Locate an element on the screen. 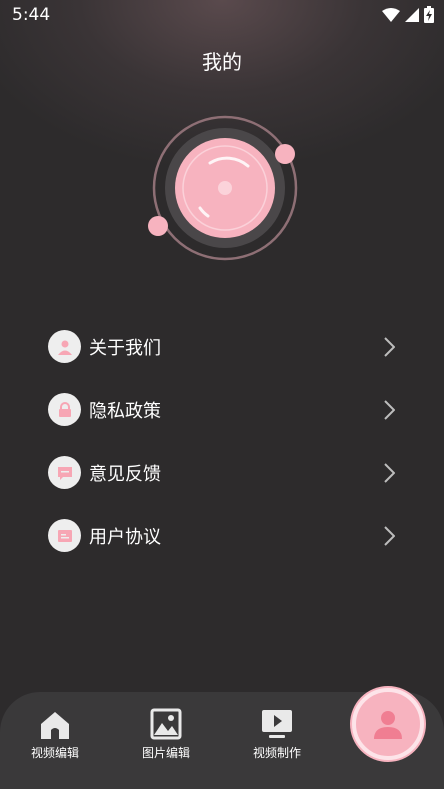 Image resolution: width=444 pixels, height=789 pixels. page-title: 我的 is located at coordinates (222, 62).